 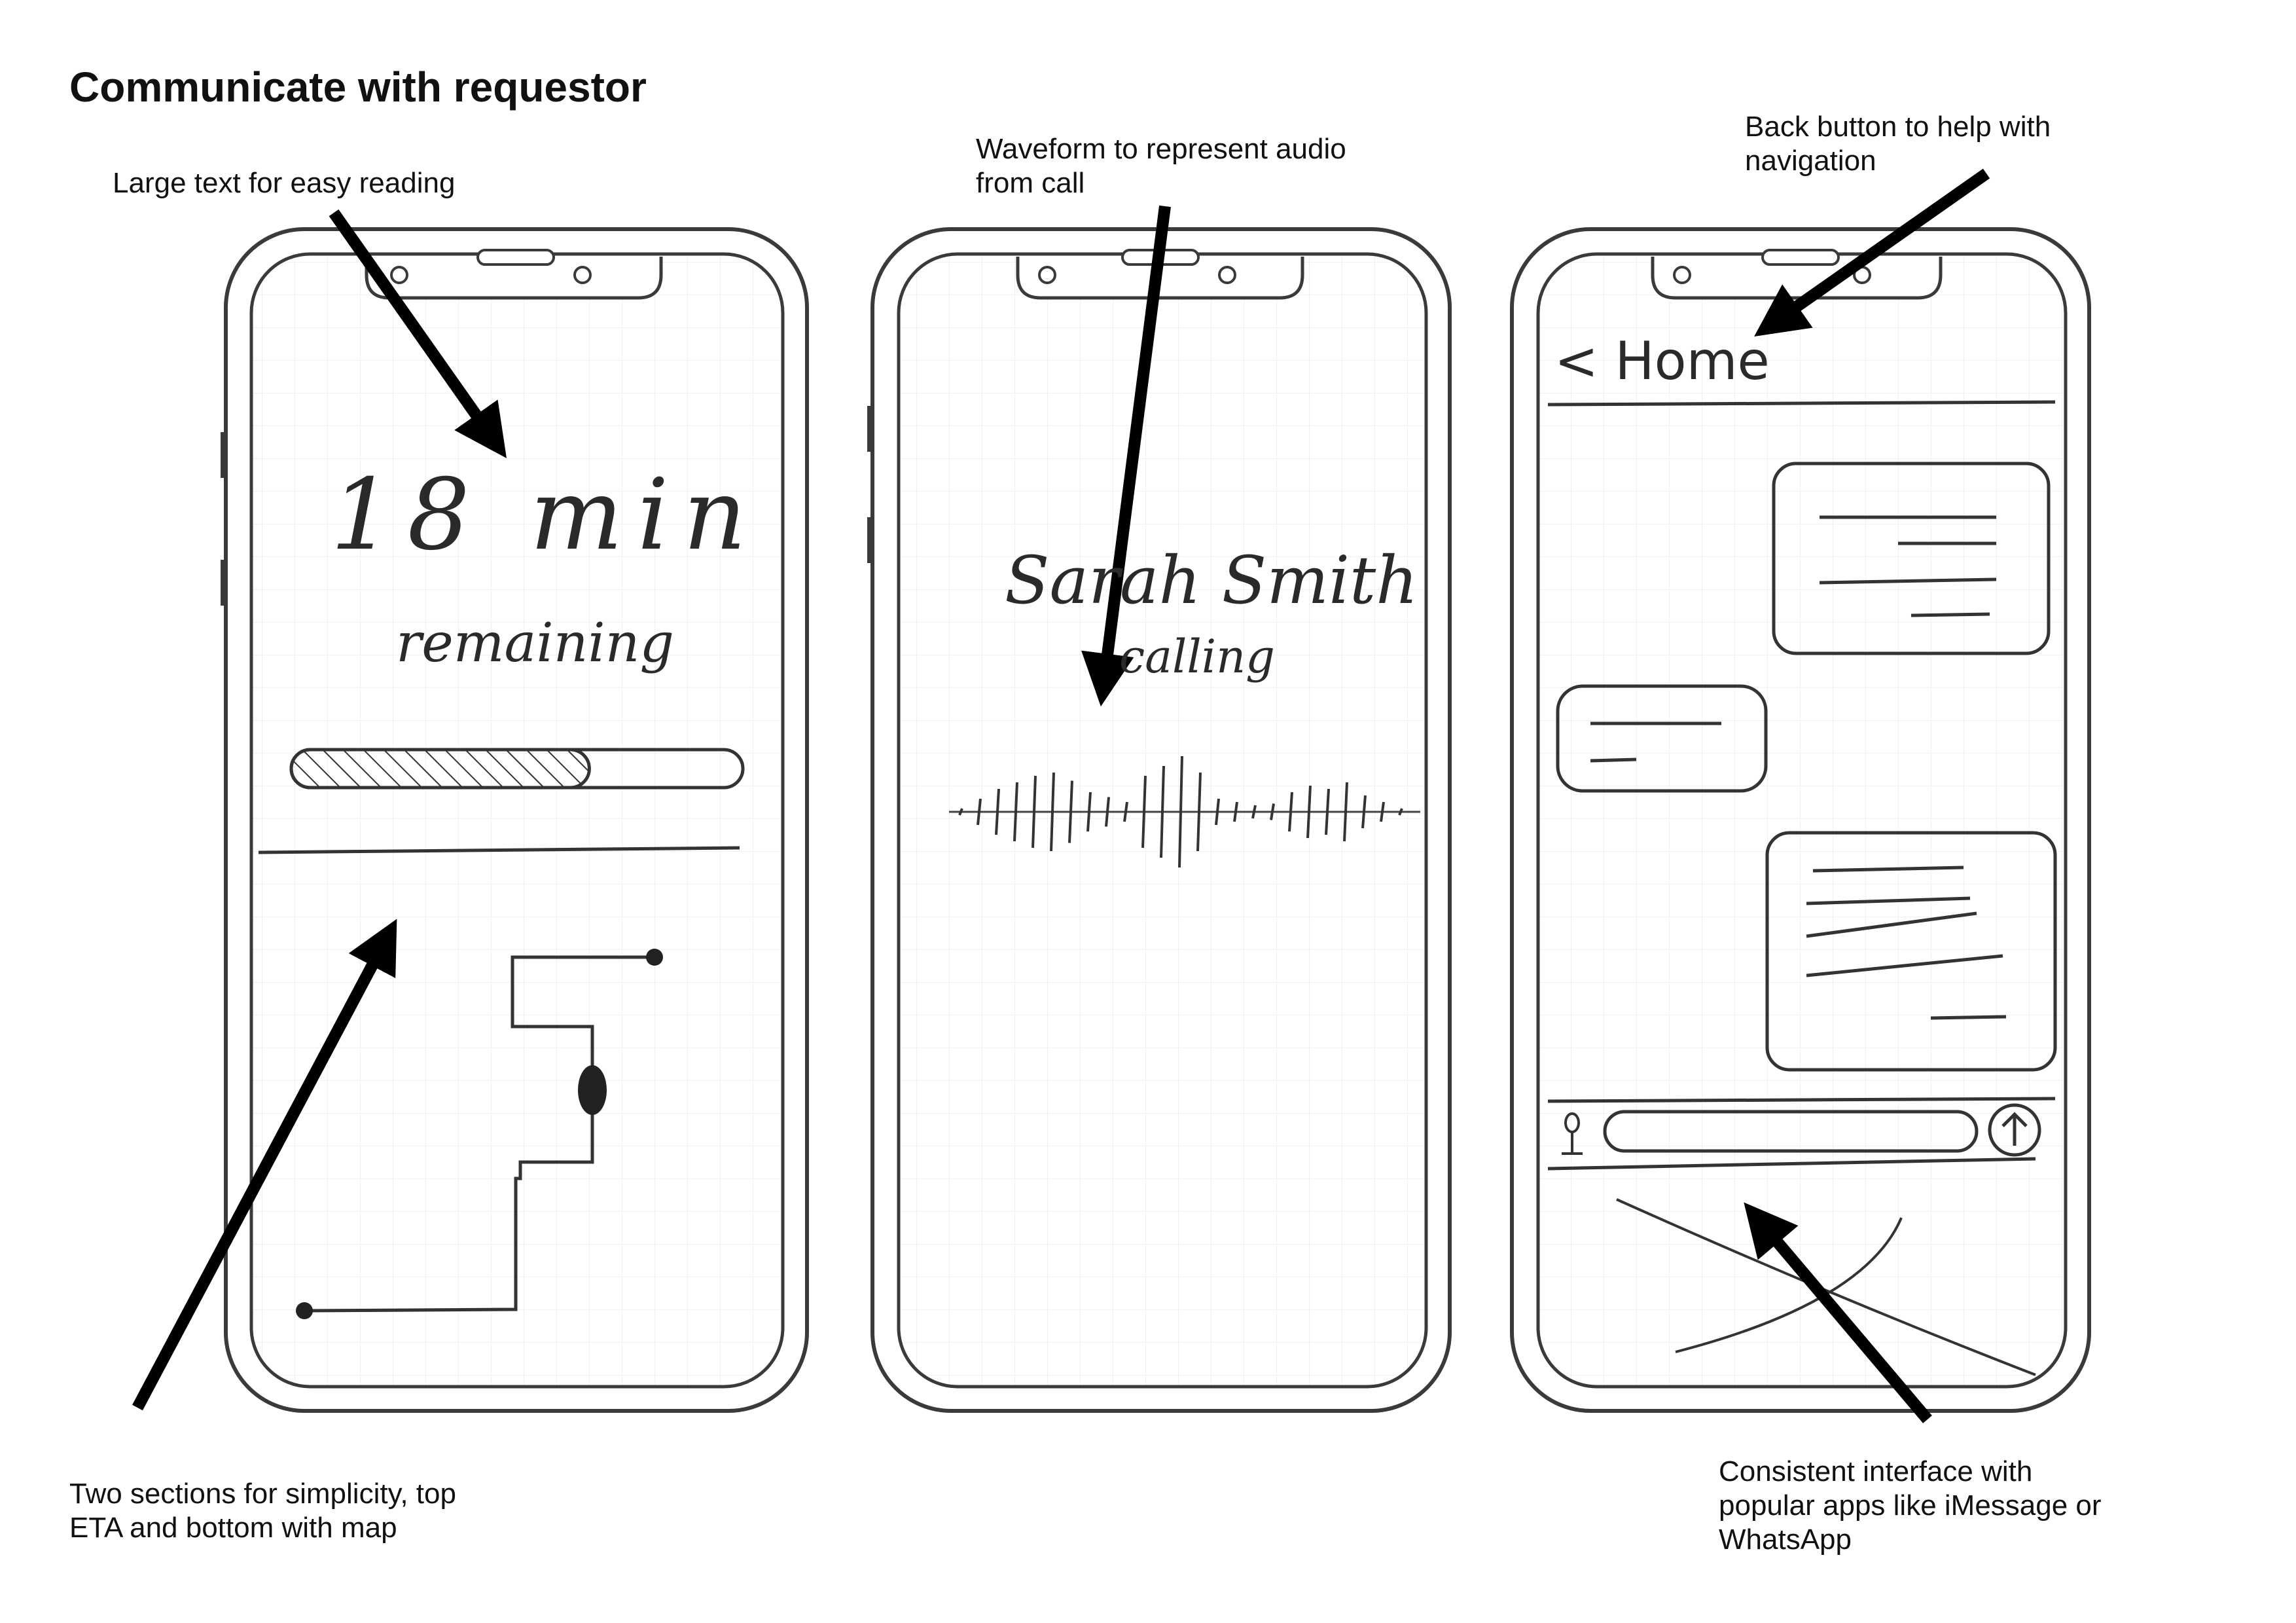 I want to click on call-status-label: calling, so click(x=1197, y=657).